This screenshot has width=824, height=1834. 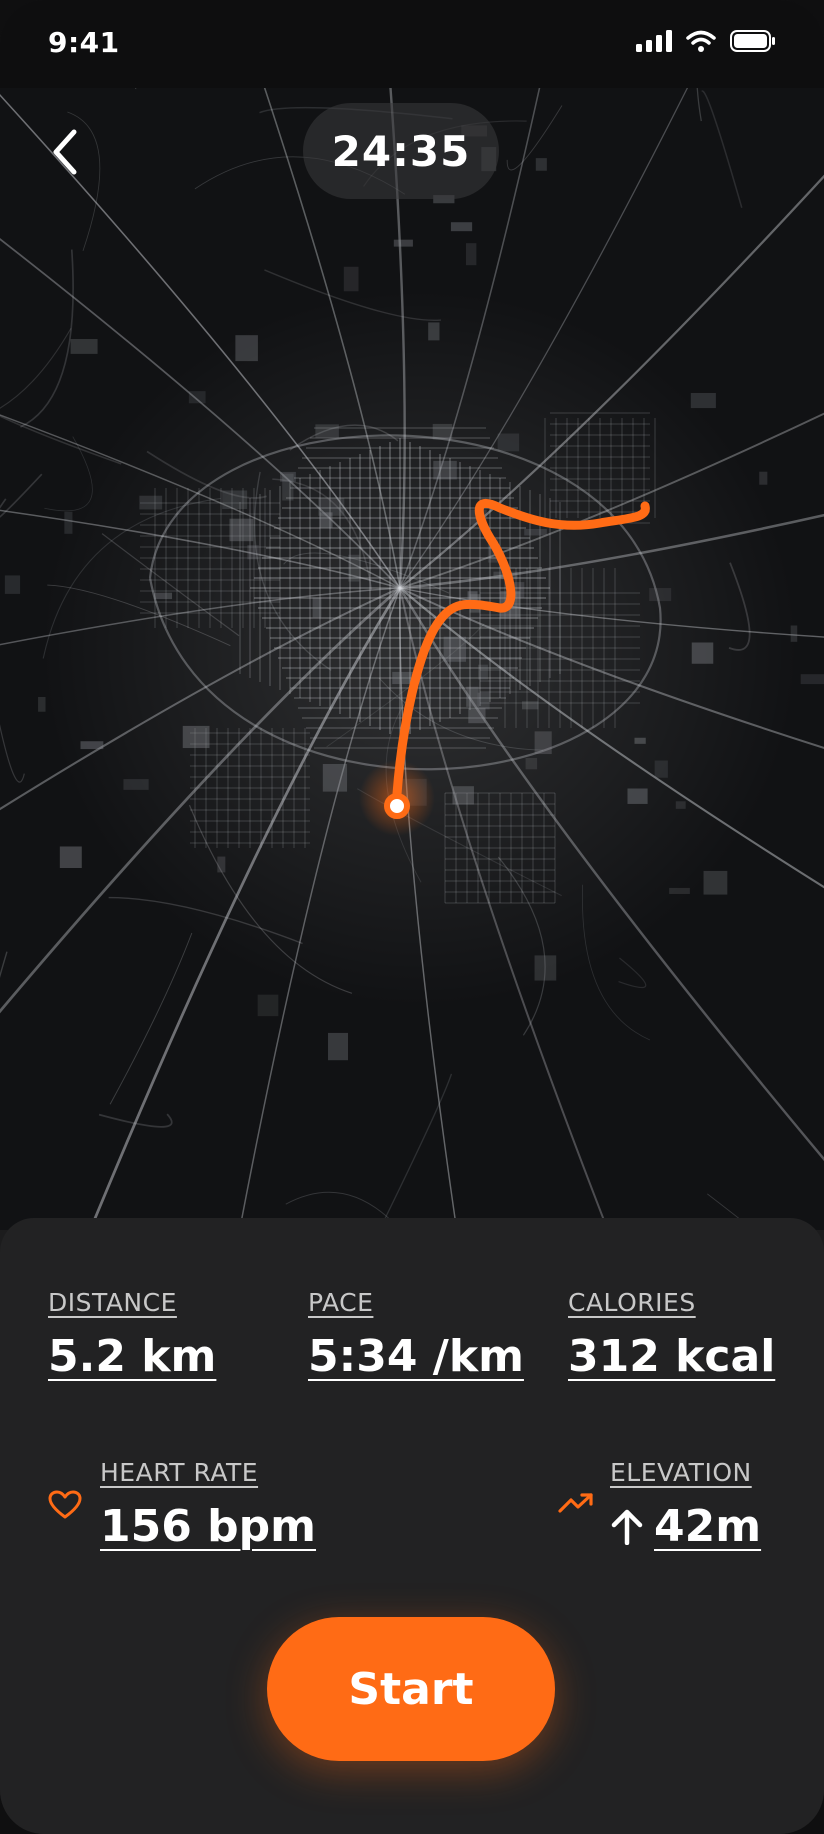 I want to click on stat-elevation: ELEVATION 42m, so click(x=685, y=1505).